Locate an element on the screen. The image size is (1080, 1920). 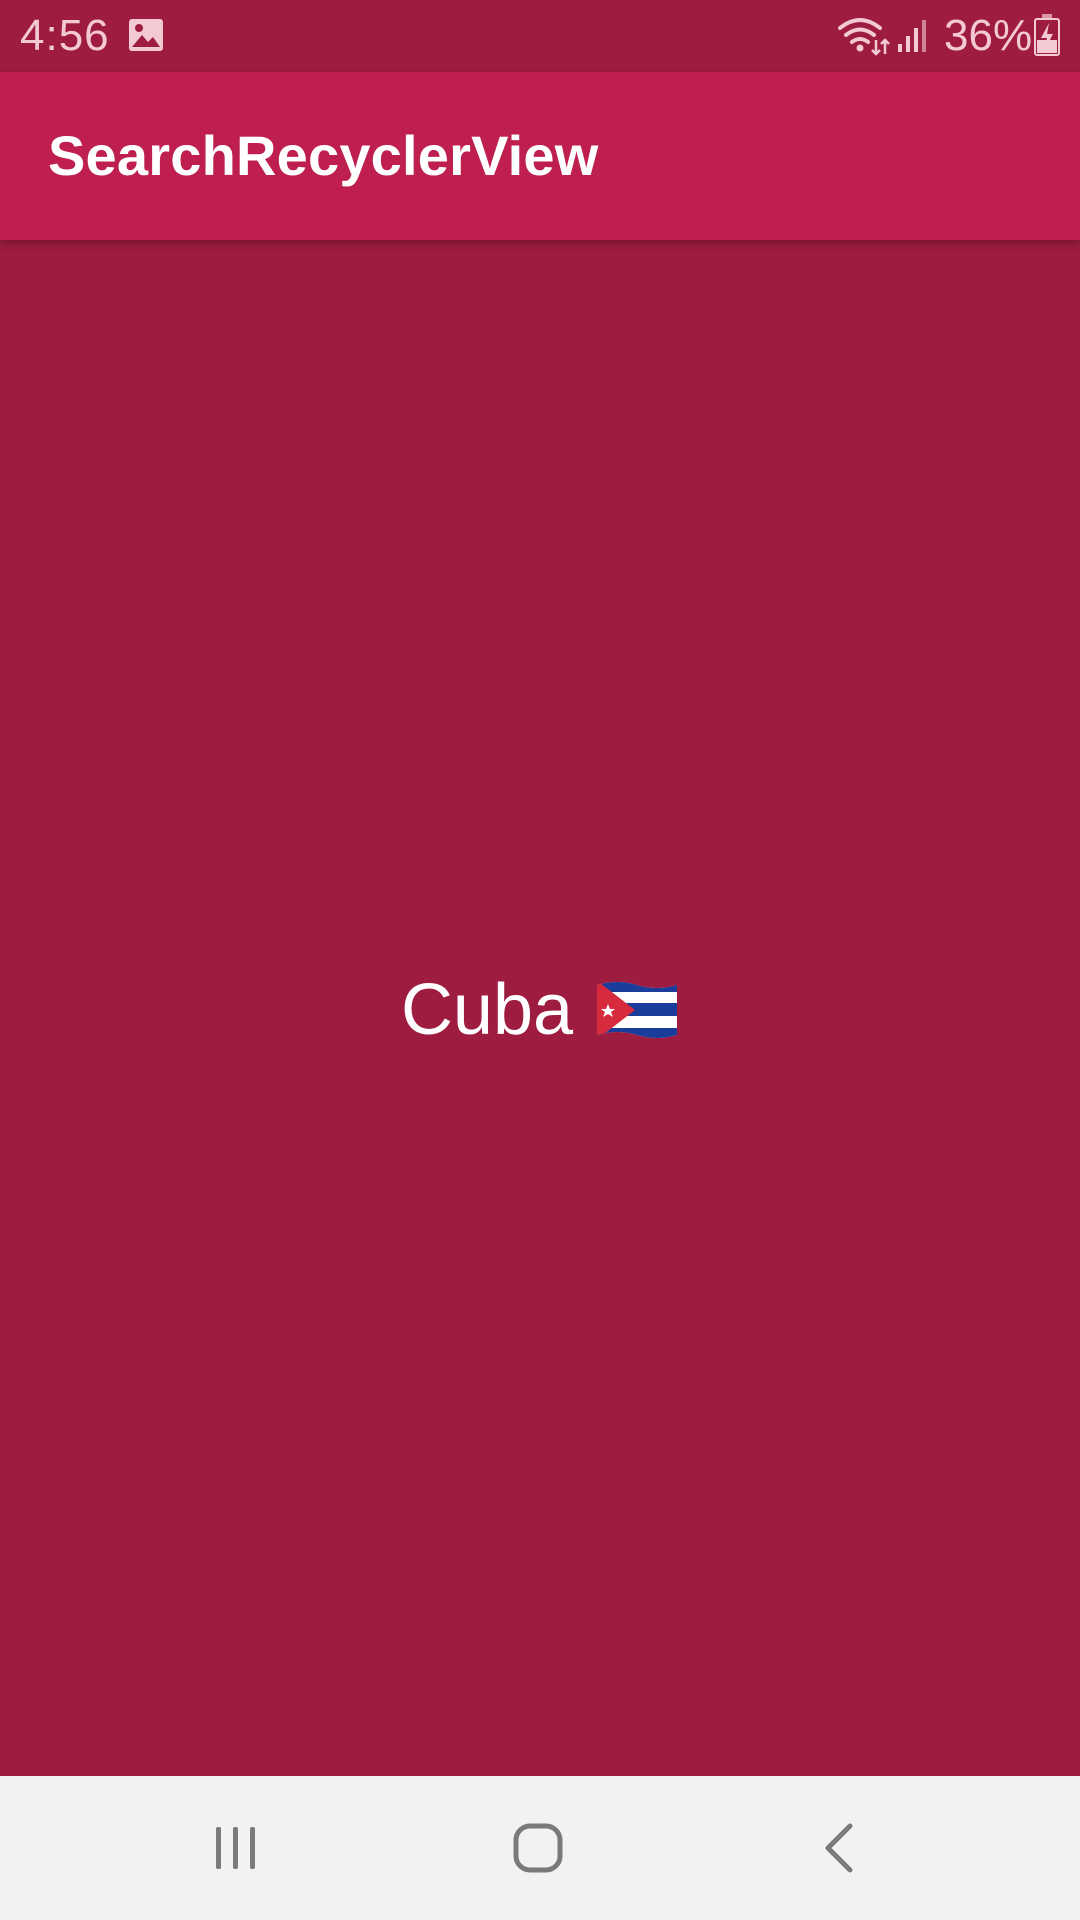
app-bar: SearchRecyclerView is located at coordinates (540, 156).